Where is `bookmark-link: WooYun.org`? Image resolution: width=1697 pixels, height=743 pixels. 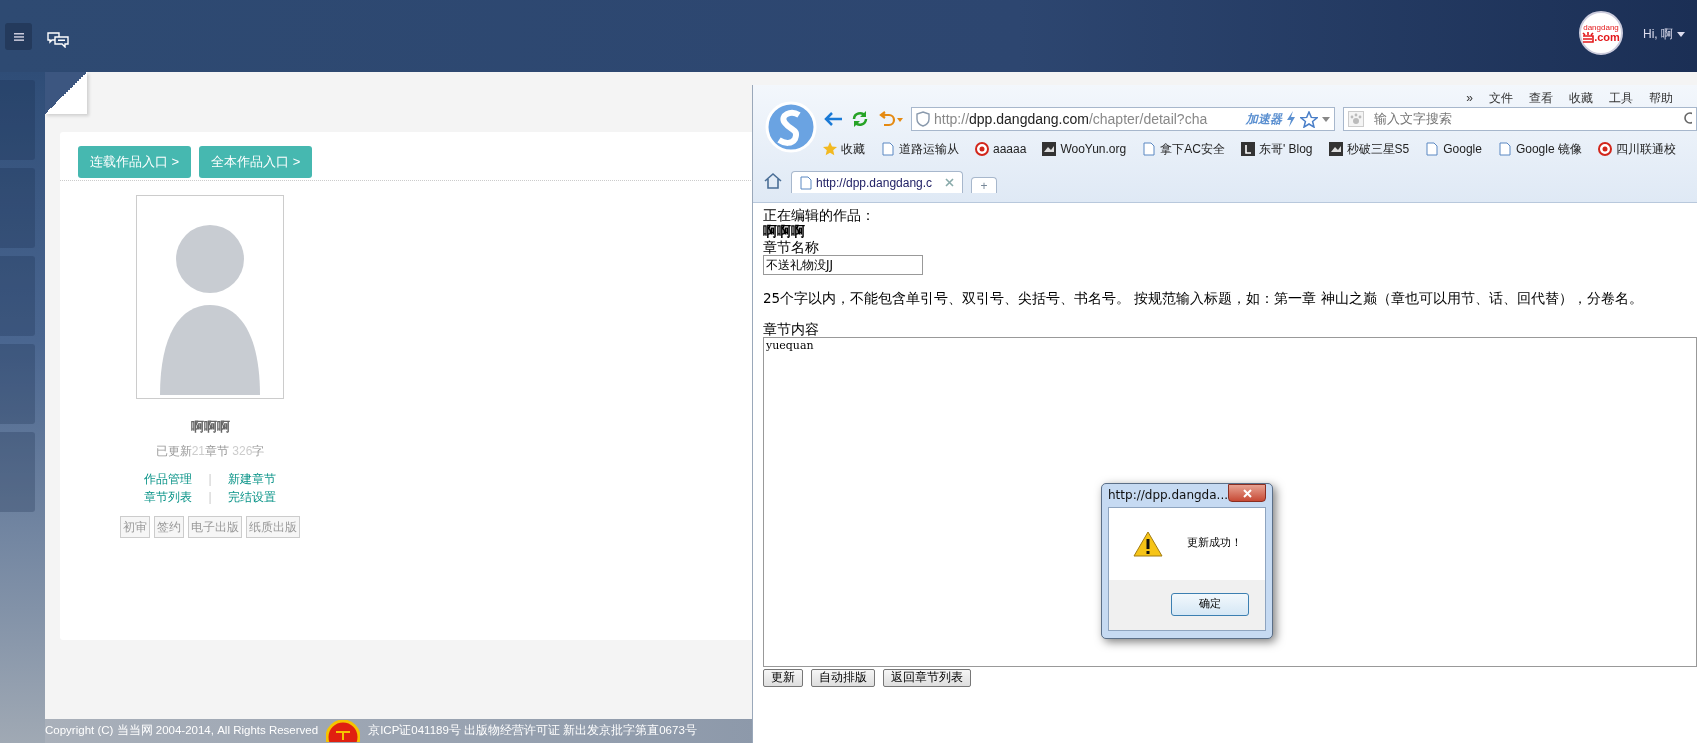 bookmark-link: WooYun.org is located at coordinates (1084, 148).